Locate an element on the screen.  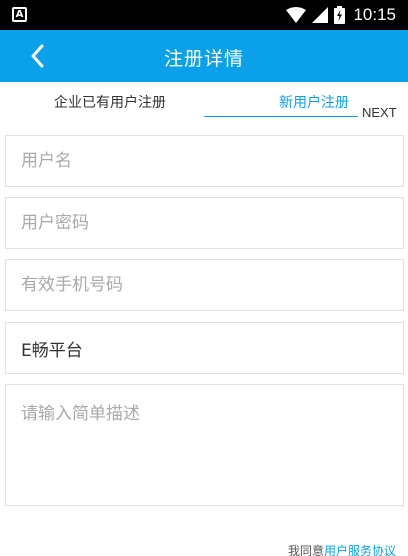
battery-icon is located at coordinates (340, 15).